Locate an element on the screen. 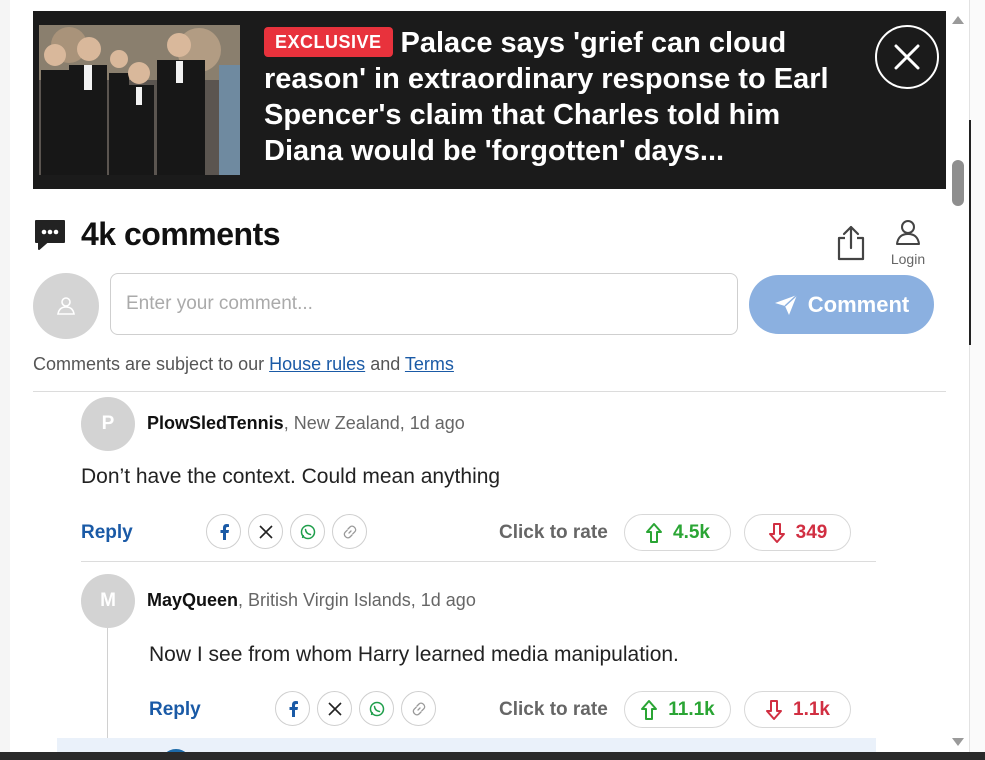 The image size is (985, 760). post-comment-button: Comment is located at coordinates (841, 304).